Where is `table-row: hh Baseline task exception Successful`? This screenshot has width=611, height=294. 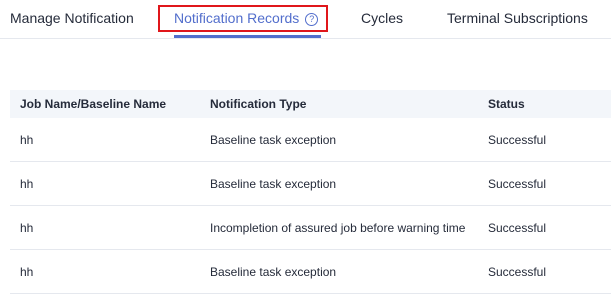 table-row: hh Baseline task exception Successful is located at coordinates (310, 140).